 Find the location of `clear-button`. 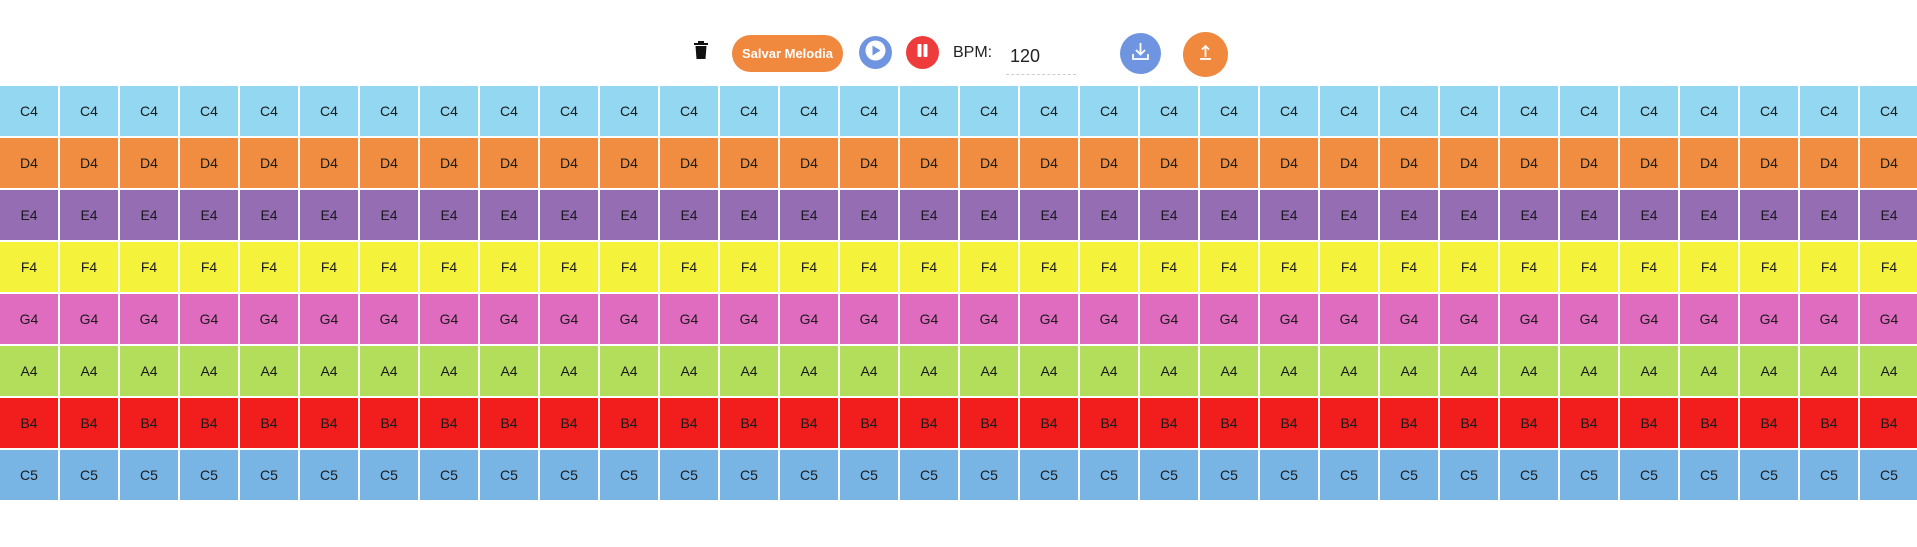

clear-button is located at coordinates (701, 51).